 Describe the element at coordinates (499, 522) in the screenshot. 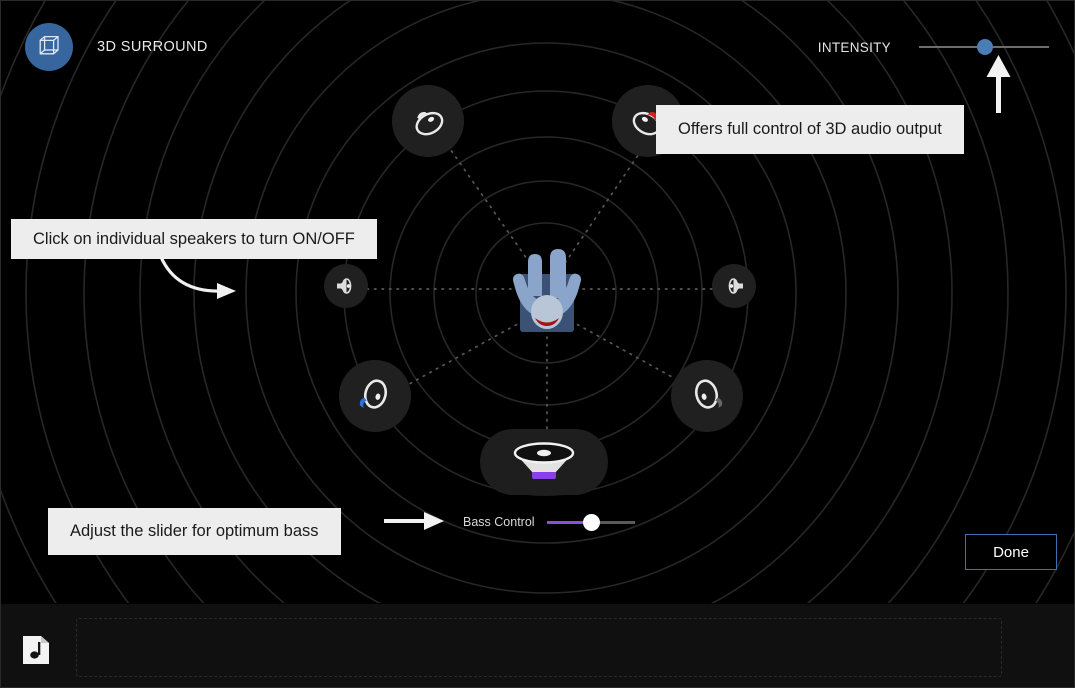

I see `bass-control-label: Bass Control` at that location.